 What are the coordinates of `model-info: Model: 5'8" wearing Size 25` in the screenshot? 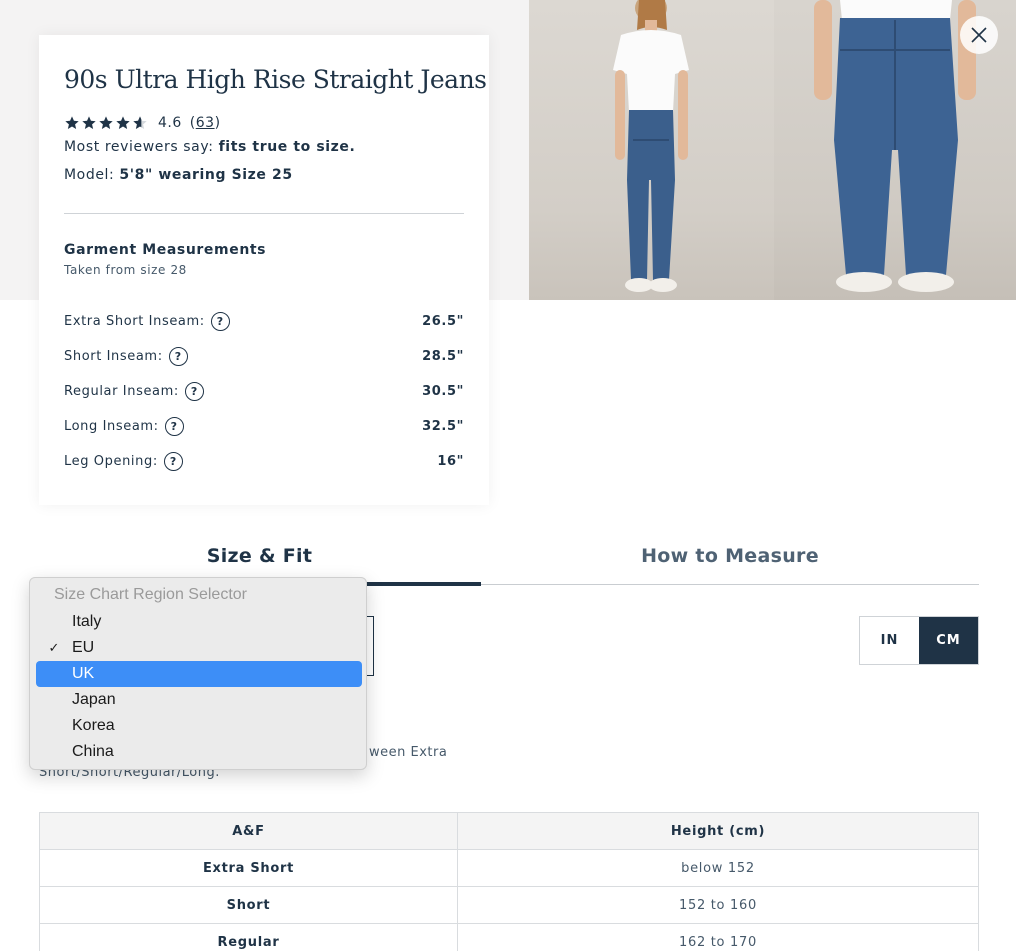 It's located at (178, 175).